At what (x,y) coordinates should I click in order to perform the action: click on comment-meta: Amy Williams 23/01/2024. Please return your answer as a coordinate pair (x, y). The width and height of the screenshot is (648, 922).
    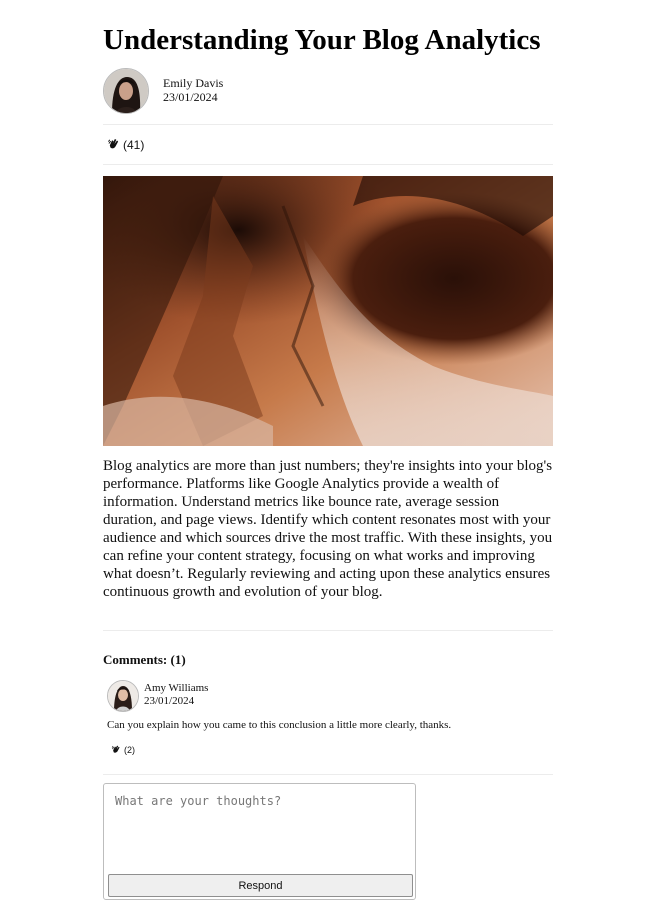
    Looking at the image, I should click on (176, 695).